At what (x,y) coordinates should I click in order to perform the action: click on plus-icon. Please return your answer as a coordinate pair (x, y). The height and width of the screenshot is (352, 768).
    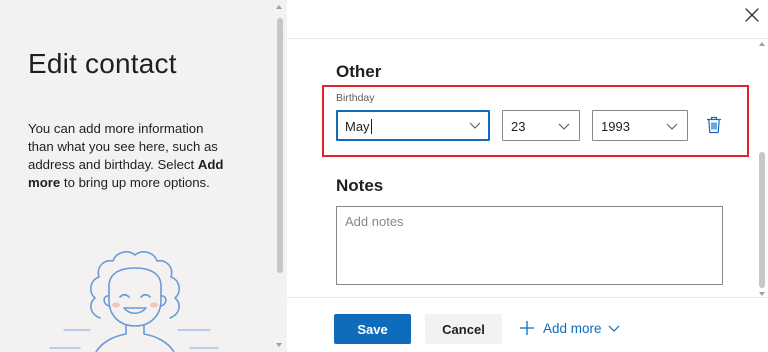
    Looking at the image, I should click on (527, 328).